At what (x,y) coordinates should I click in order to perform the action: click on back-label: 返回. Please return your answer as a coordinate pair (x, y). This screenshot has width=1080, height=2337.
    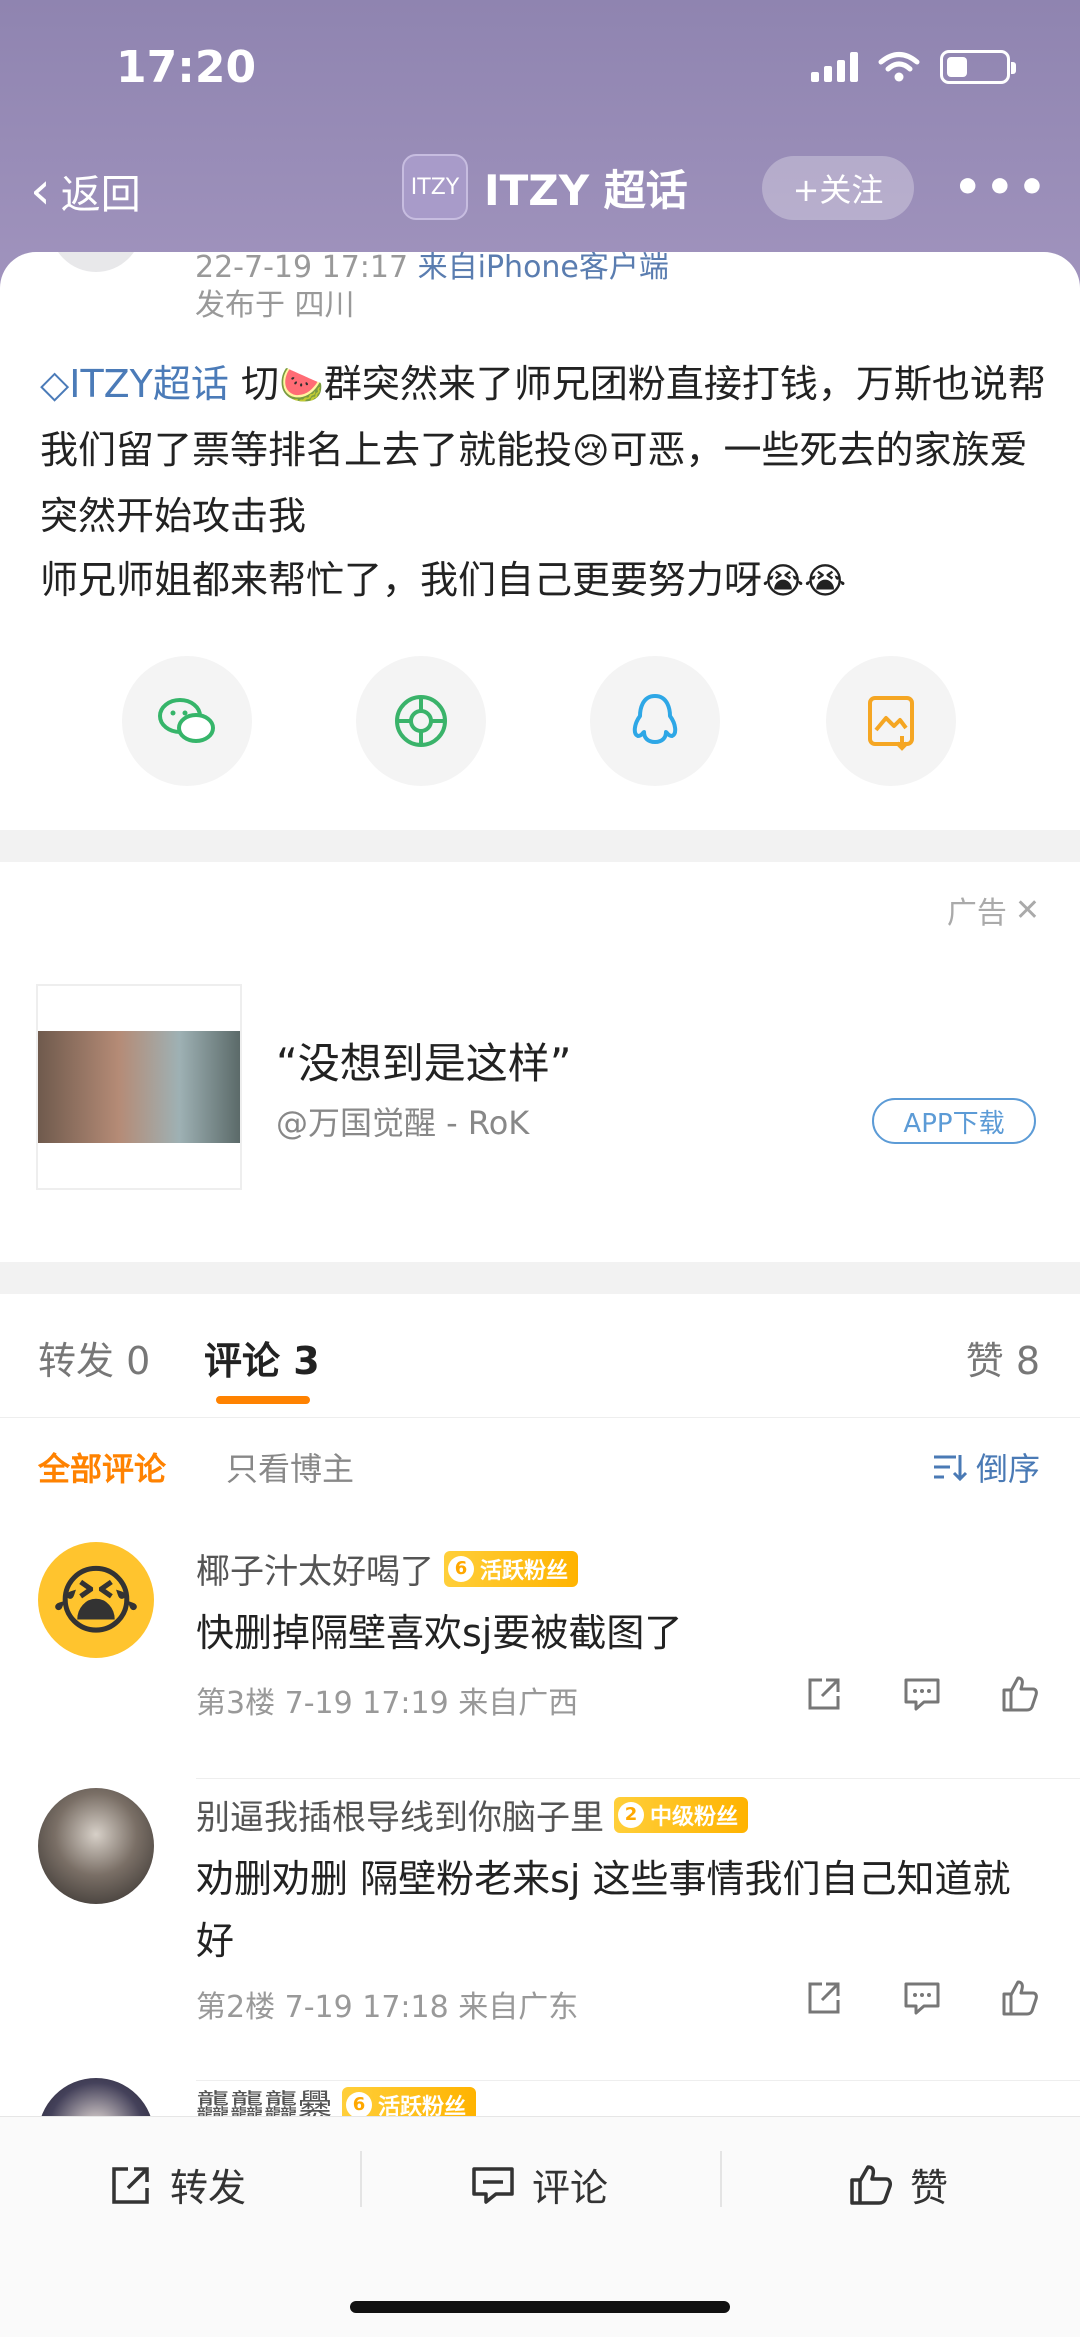
    Looking at the image, I should click on (100, 195).